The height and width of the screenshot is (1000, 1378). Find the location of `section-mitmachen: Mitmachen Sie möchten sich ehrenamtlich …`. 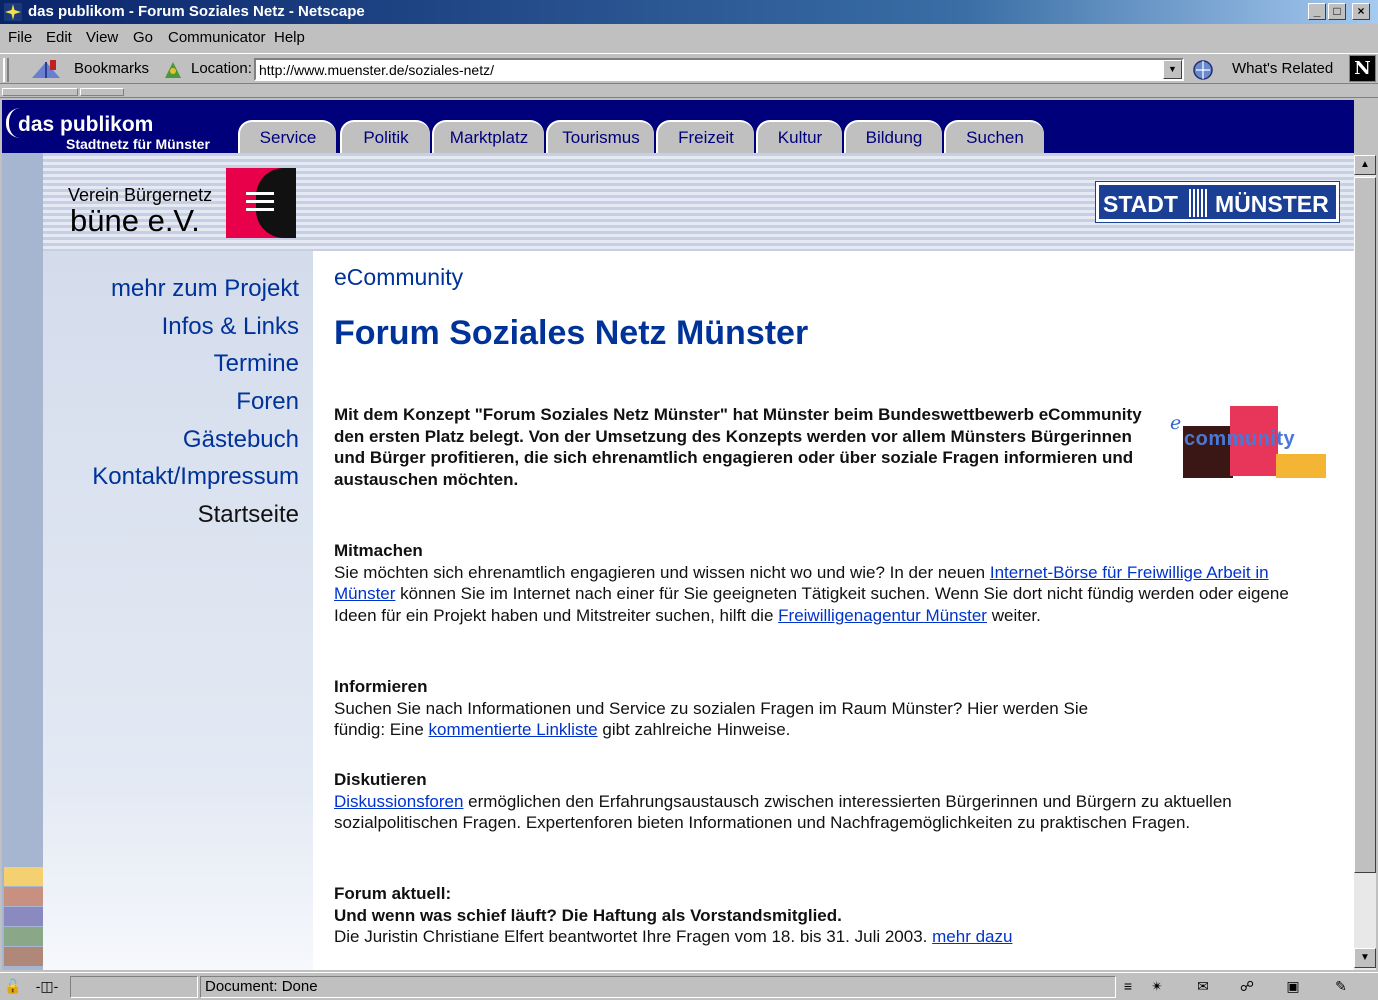

section-mitmachen: Mitmachen Sie möchten sich ehrenamtlich … is located at coordinates (829, 583).